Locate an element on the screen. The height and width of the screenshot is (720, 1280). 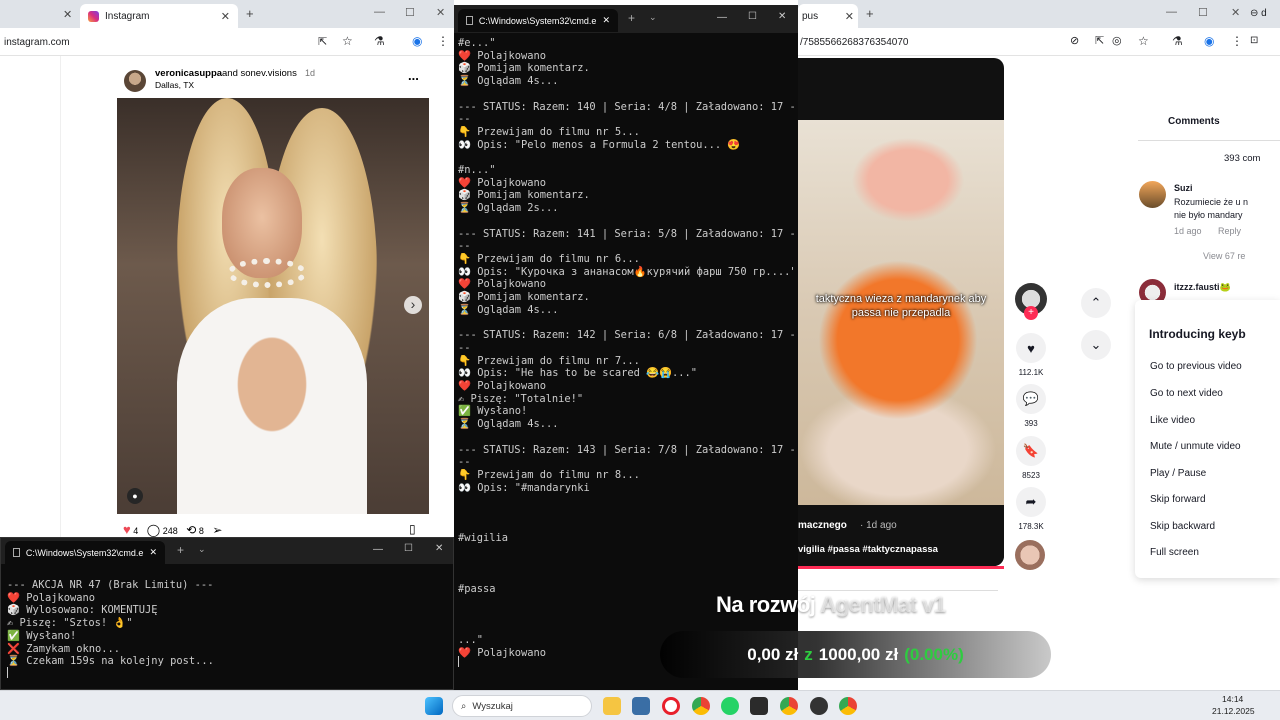
kb-item: Mute / unmute video is located at coordinates (1195, 446).